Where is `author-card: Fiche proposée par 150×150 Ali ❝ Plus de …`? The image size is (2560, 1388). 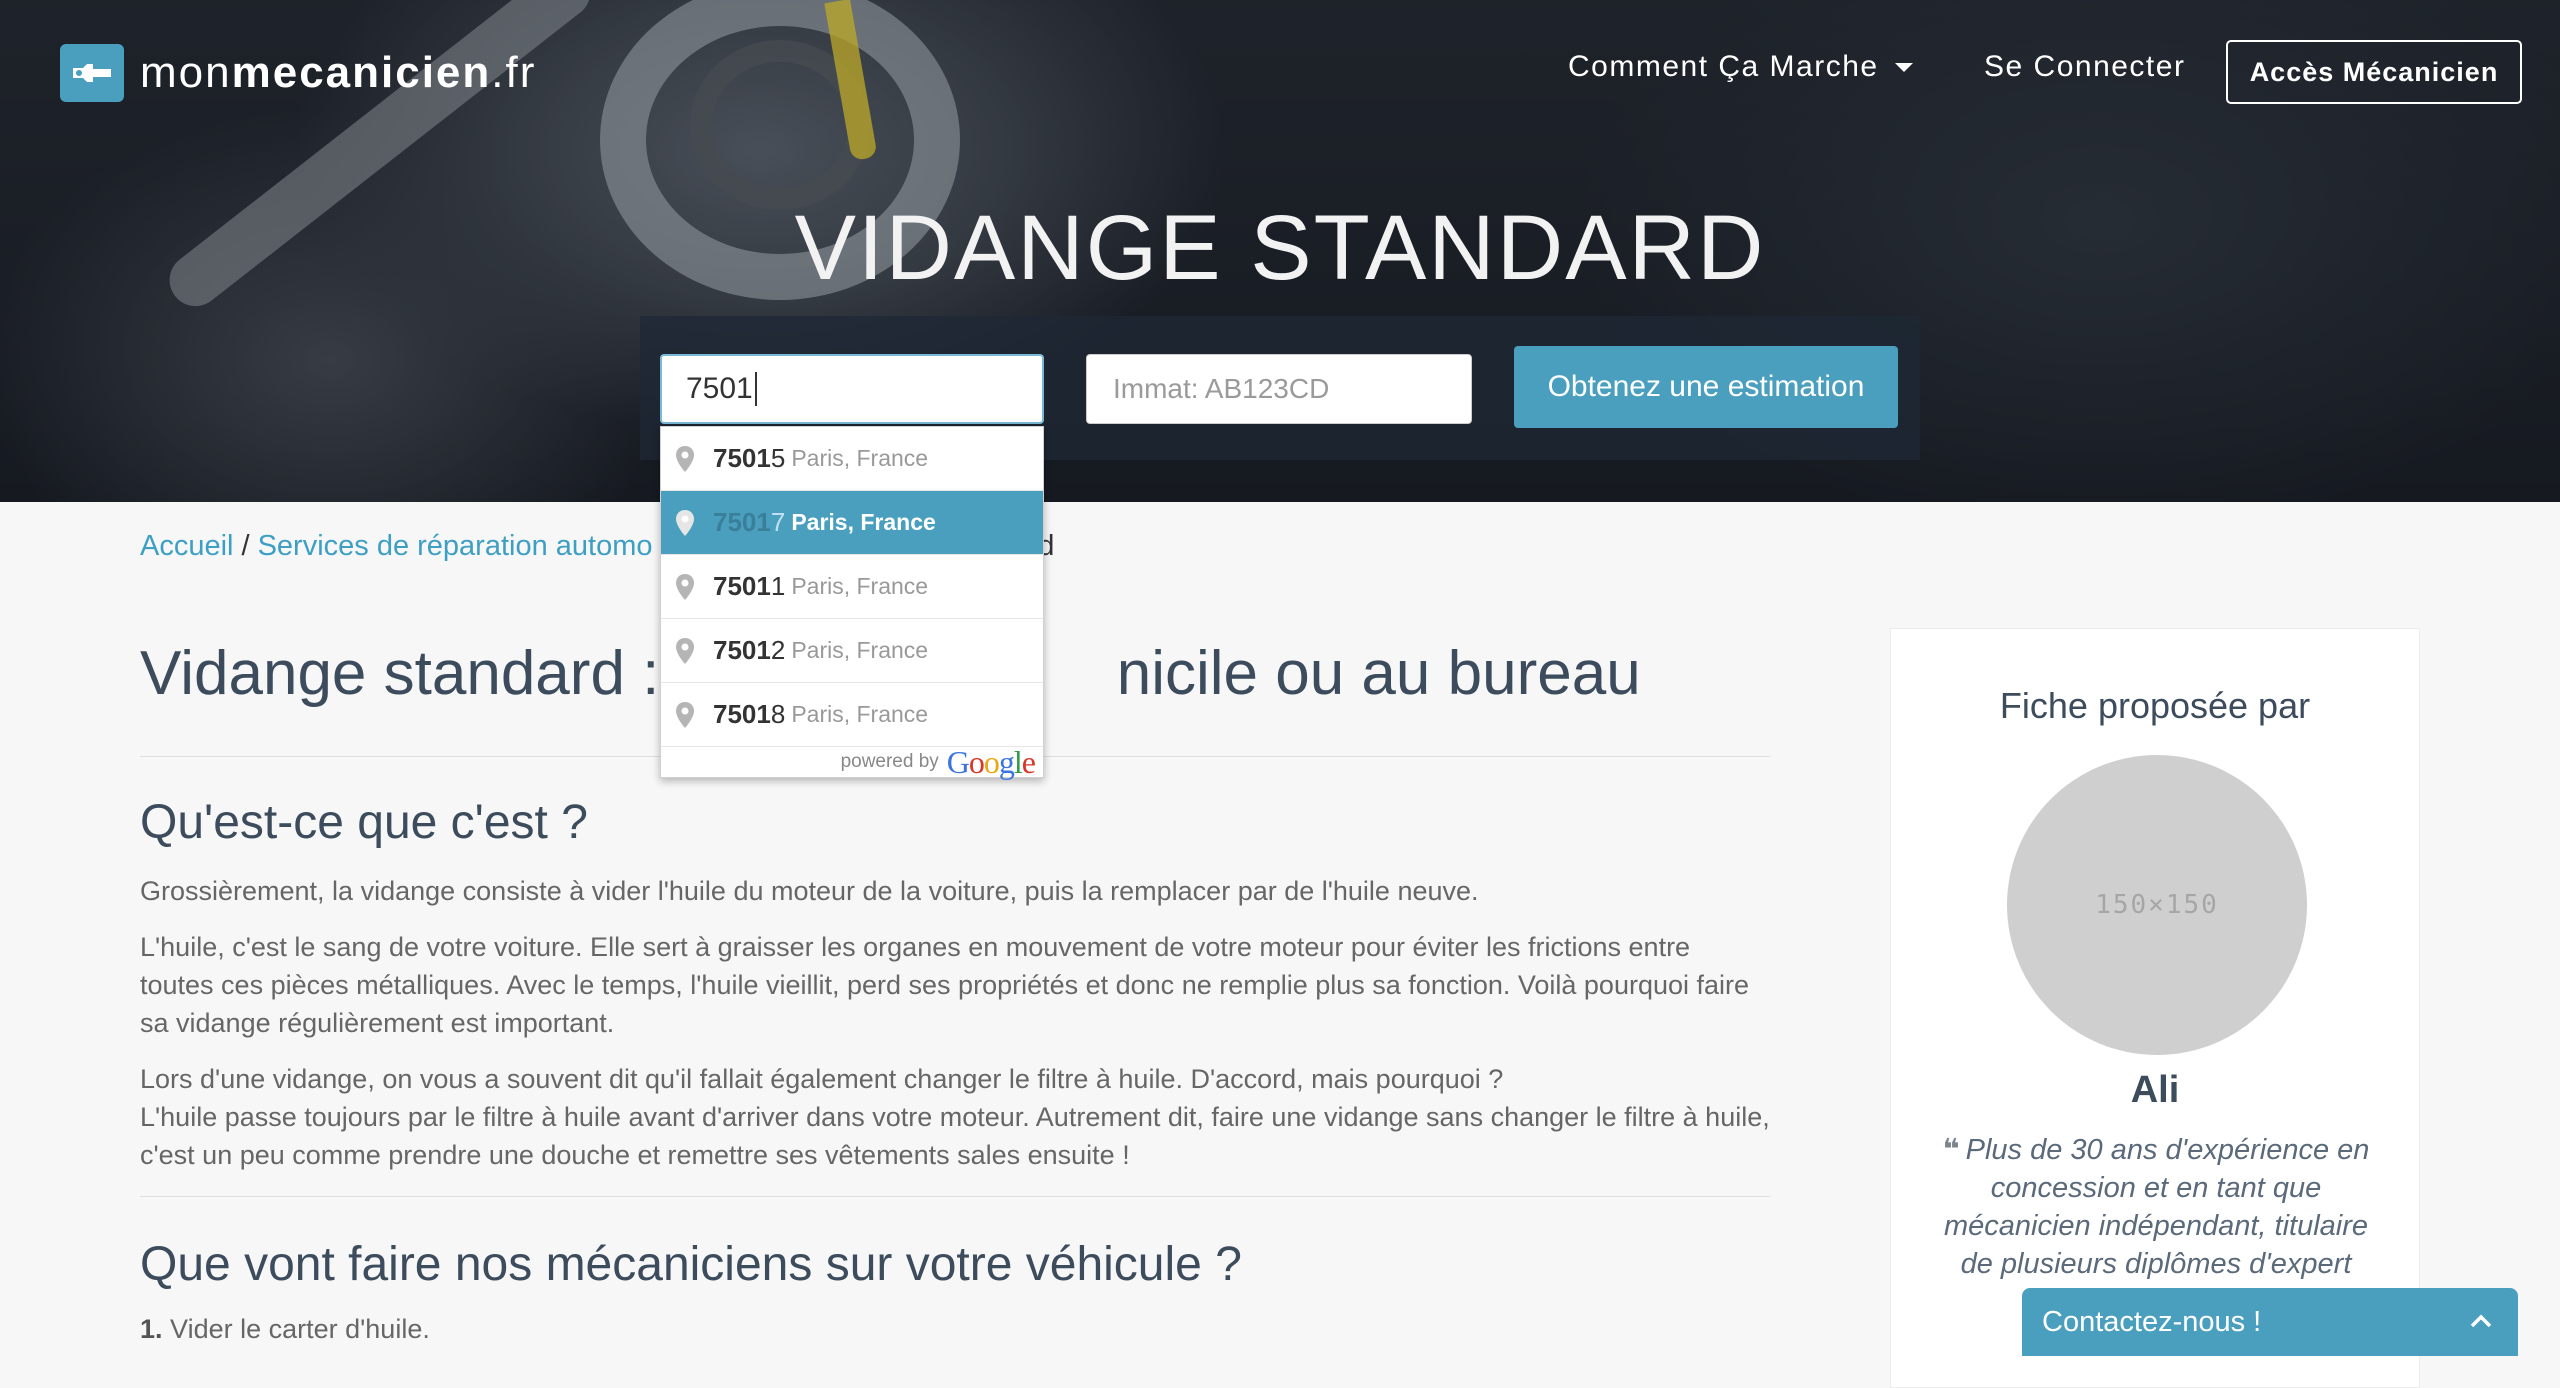
author-card: Fiche proposée par 150×150 Ali ❝ Plus de … is located at coordinates (2155, 1008).